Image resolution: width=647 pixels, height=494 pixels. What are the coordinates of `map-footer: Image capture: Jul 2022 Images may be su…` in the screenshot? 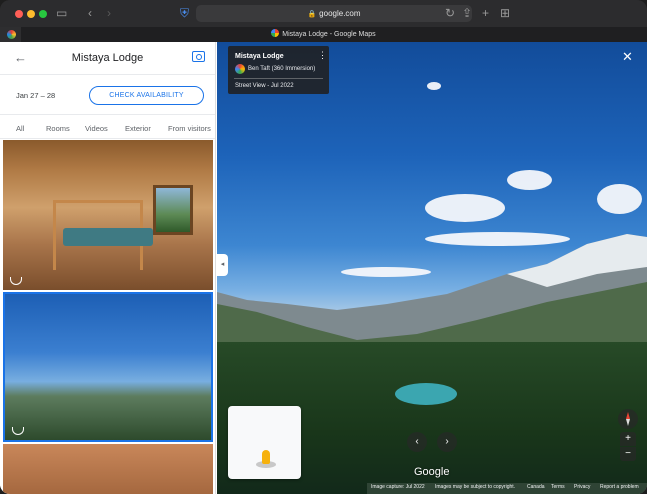 It's located at (507, 488).